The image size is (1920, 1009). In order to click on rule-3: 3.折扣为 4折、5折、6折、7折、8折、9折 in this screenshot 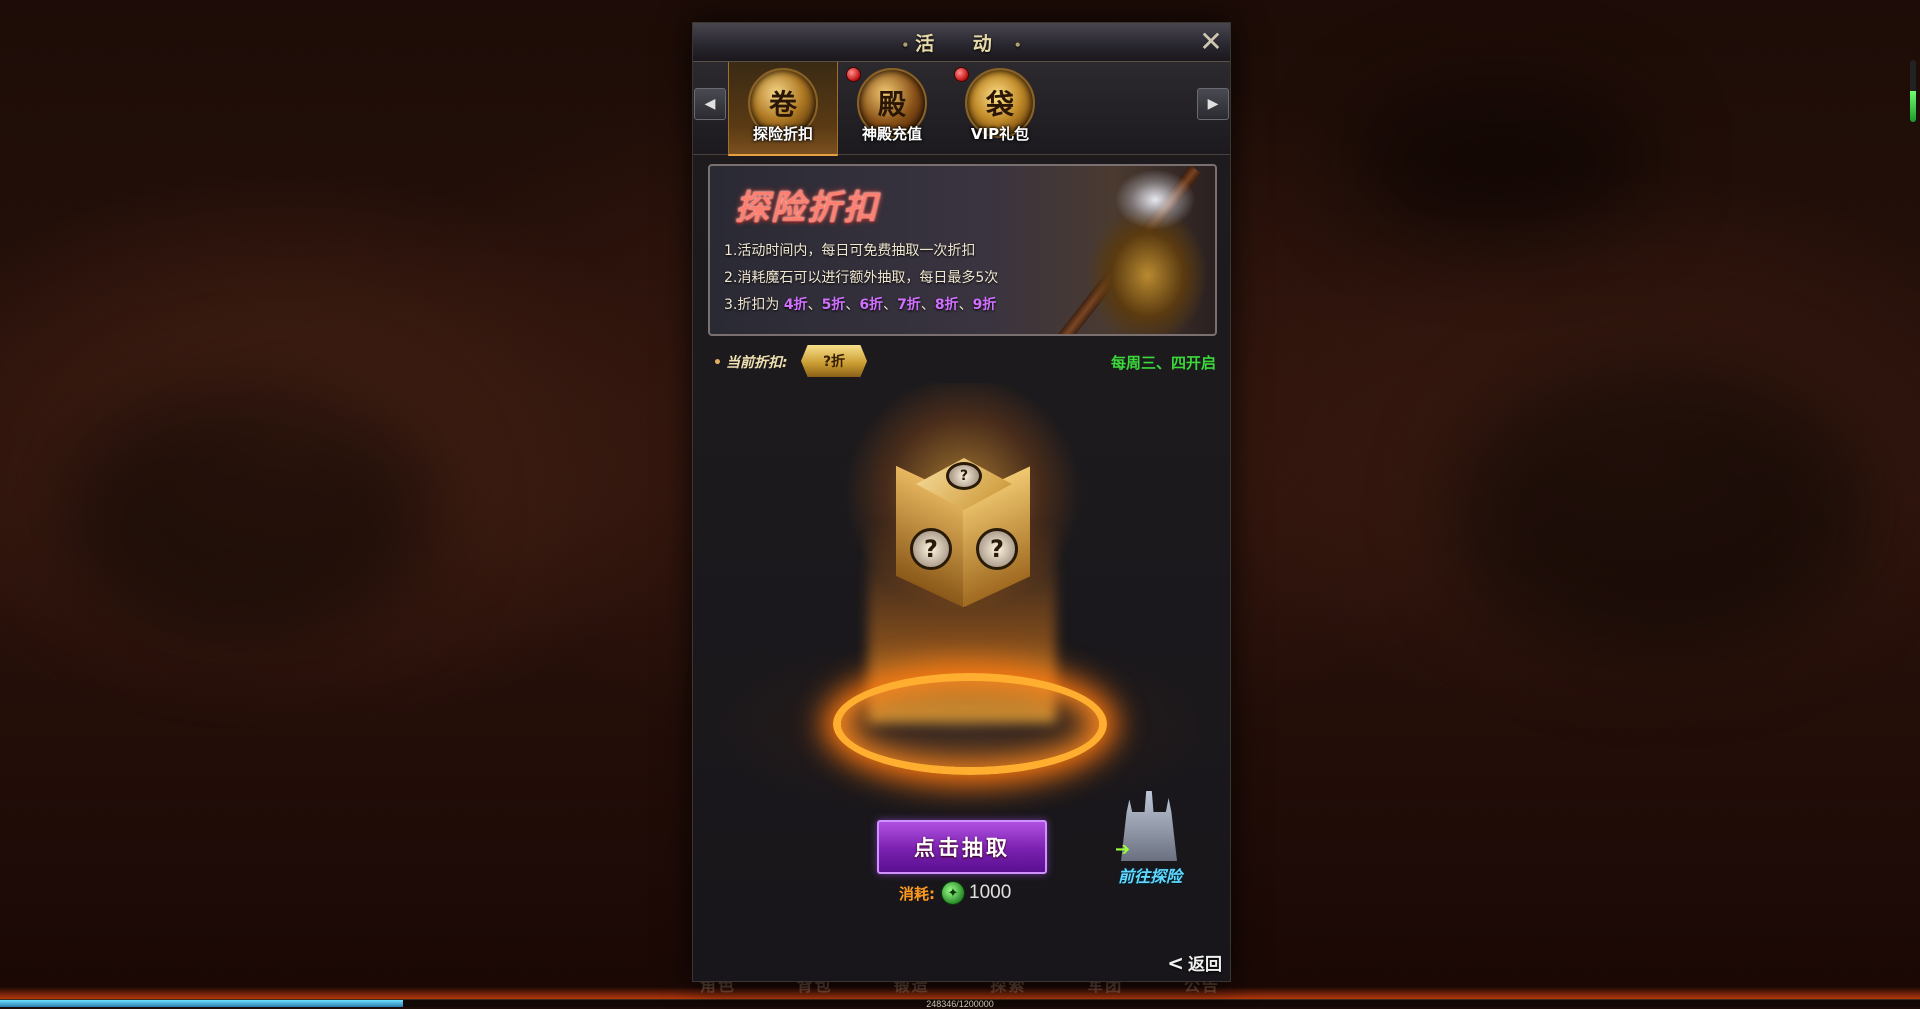, I will do `click(860, 305)`.